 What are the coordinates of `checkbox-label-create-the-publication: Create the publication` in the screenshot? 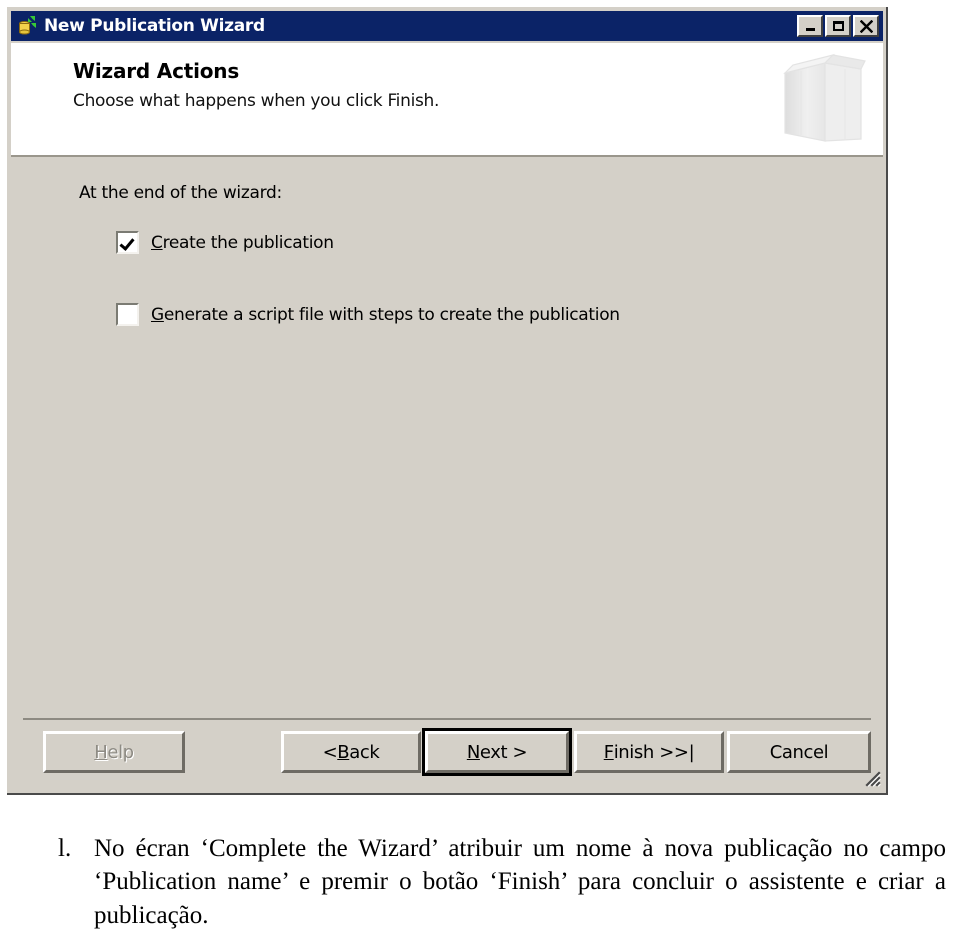 It's located at (242, 243).